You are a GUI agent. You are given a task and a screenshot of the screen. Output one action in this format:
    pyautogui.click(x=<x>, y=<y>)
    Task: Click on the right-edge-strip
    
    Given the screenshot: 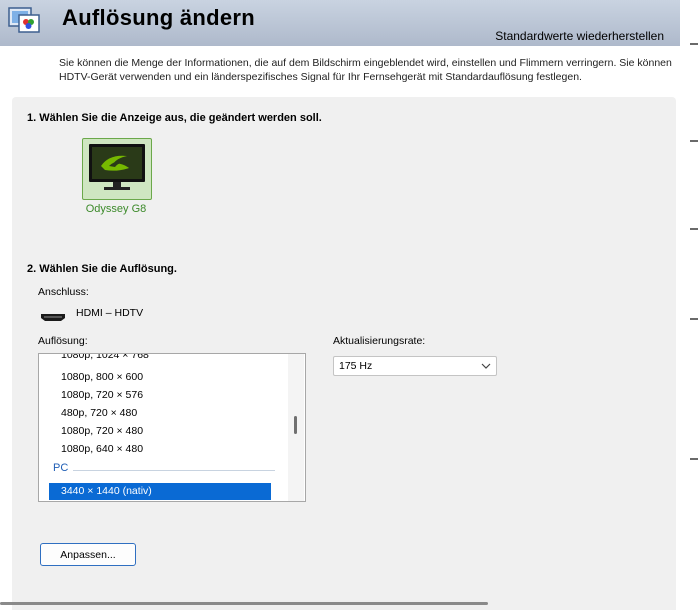 What is the action you would take?
    pyautogui.click(x=689, y=305)
    